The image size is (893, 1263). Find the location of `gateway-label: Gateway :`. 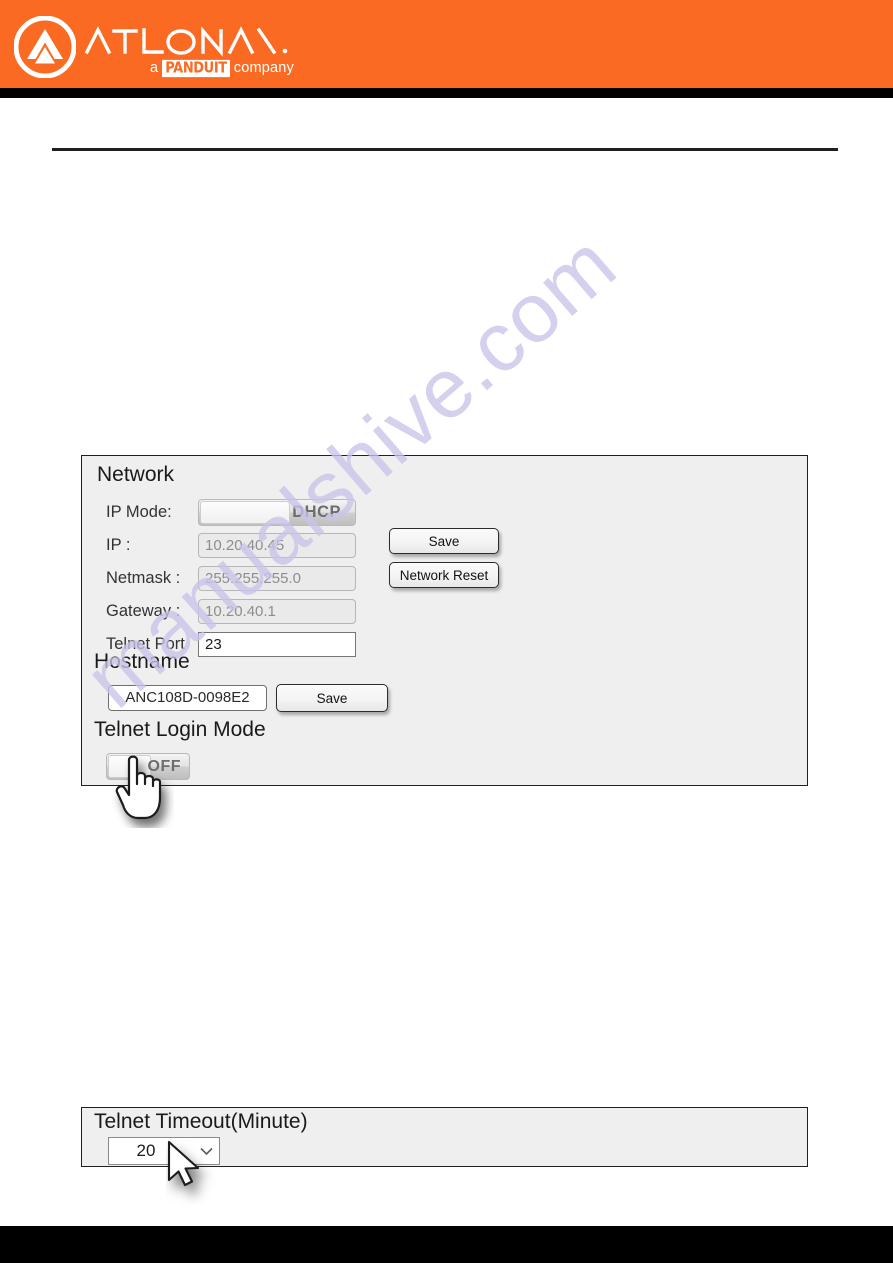

gateway-label: Gateway : is located at coordinates (143, 611).